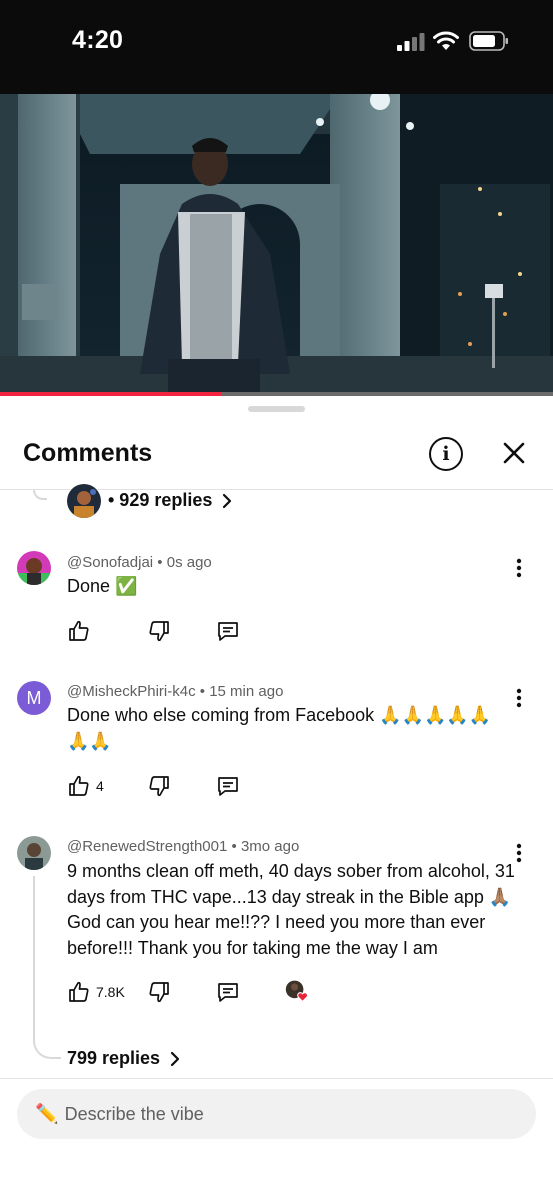 The image size is (553, 1200). I want to click on like-count: 4, so click(100, 786).